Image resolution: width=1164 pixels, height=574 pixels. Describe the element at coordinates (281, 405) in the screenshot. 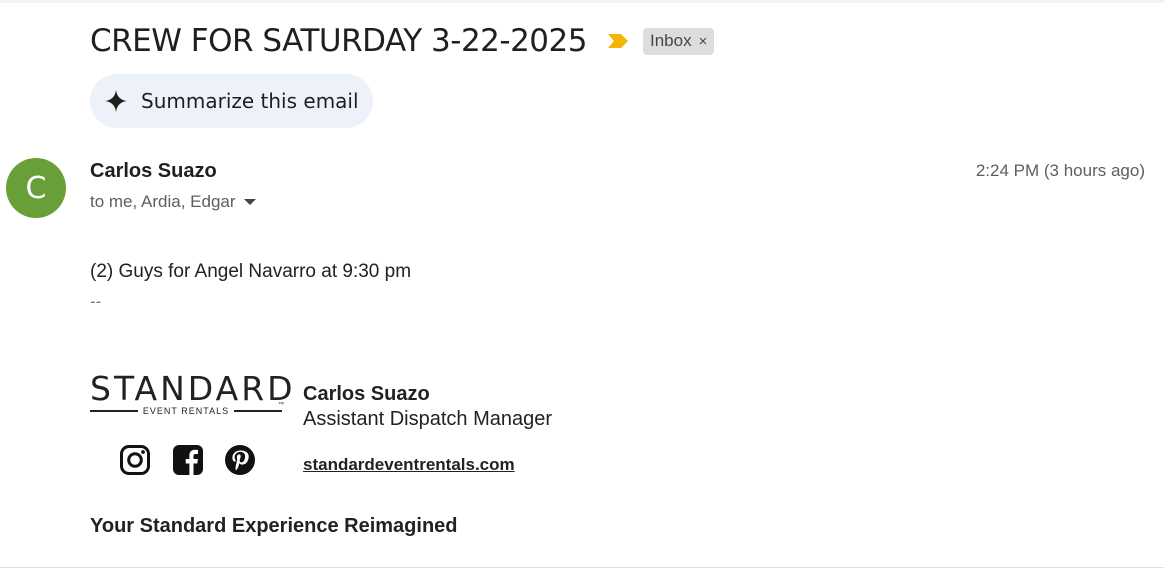

I see `logo-trademark: ™` at that location.